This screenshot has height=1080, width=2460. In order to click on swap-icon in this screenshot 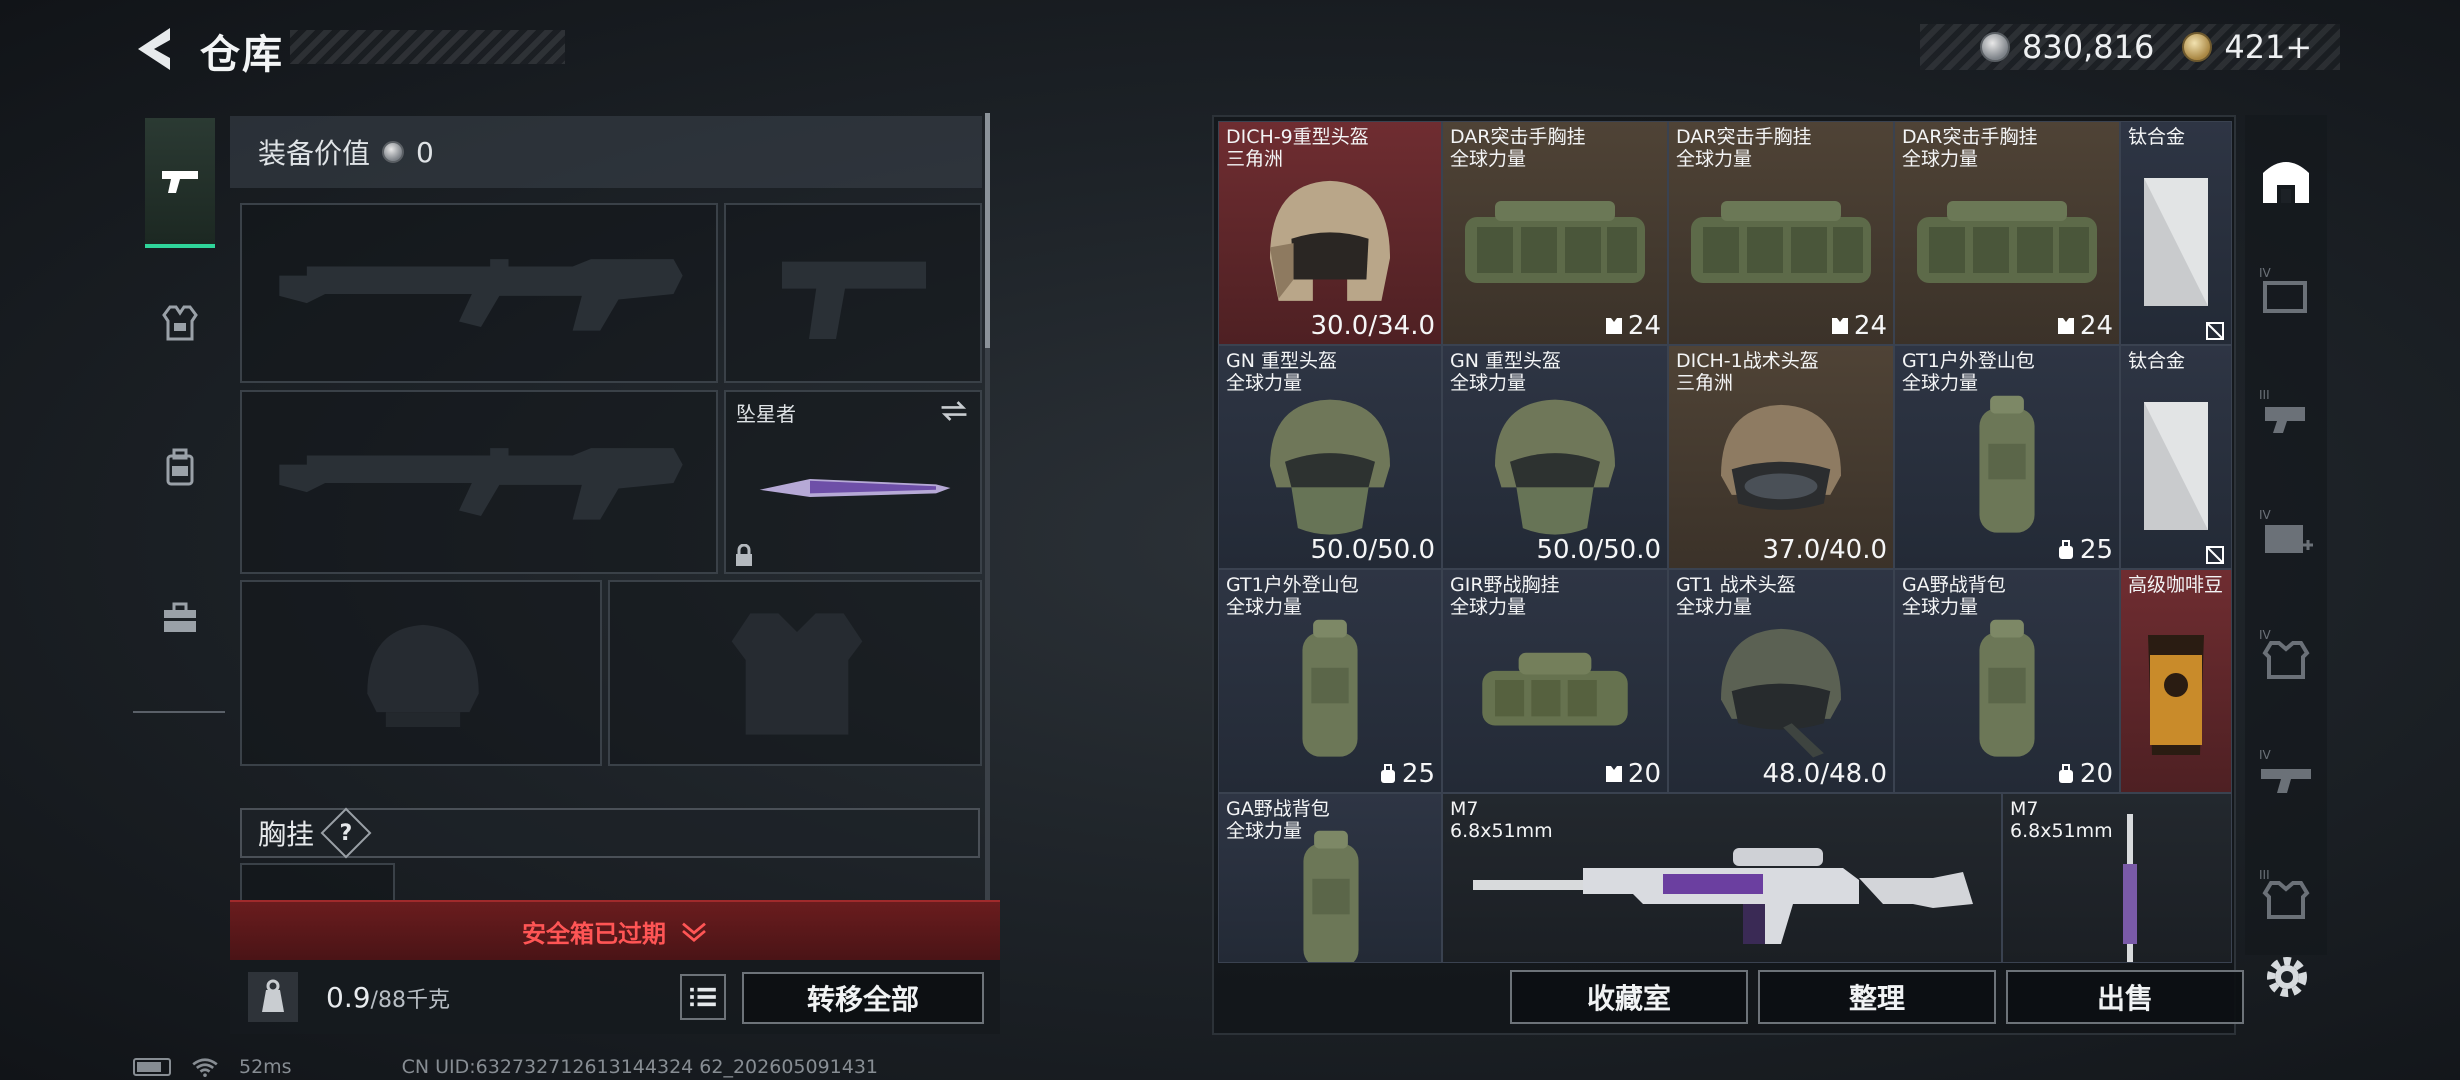, I will do `click(954, 411)`.